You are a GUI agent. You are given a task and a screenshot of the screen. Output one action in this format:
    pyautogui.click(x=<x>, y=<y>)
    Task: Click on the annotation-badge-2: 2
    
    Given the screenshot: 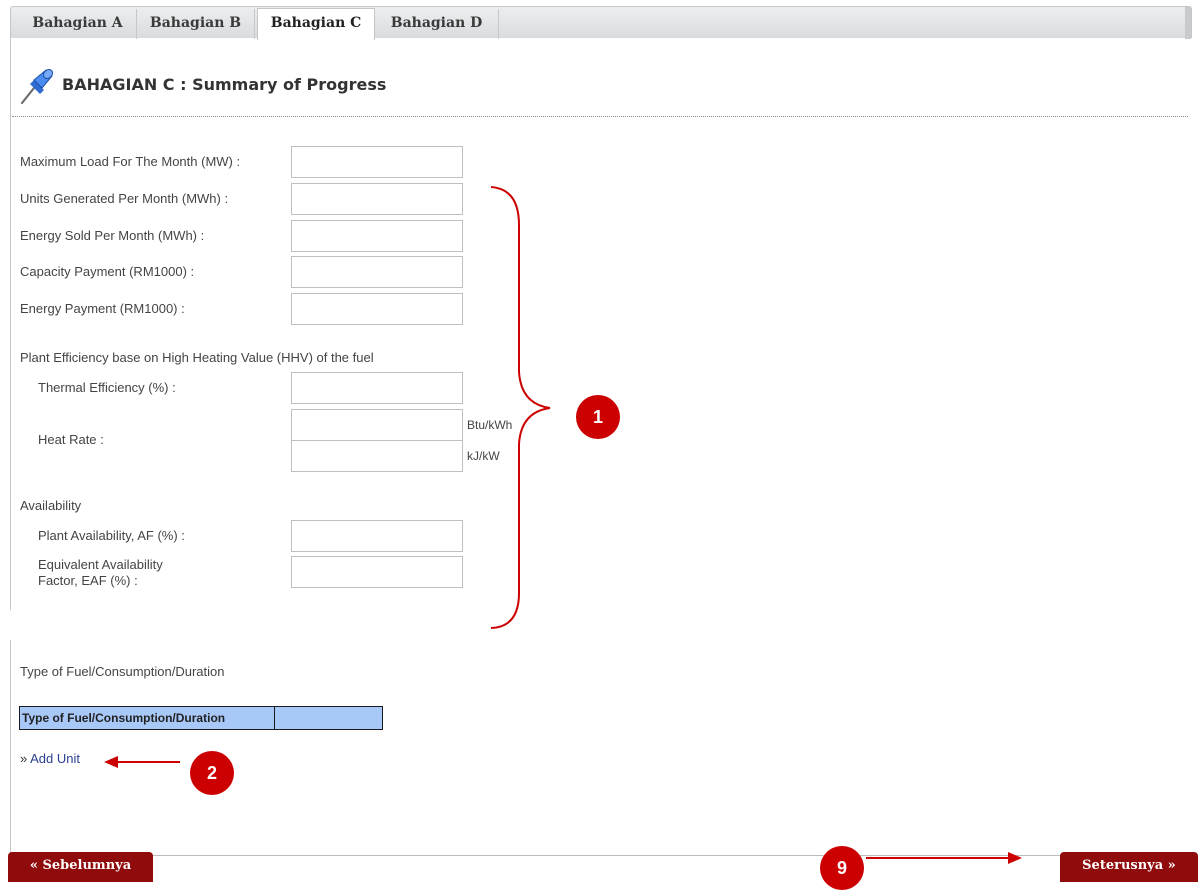 What is the action you would take?
    pyautogui.click(x=212, y=773)
    